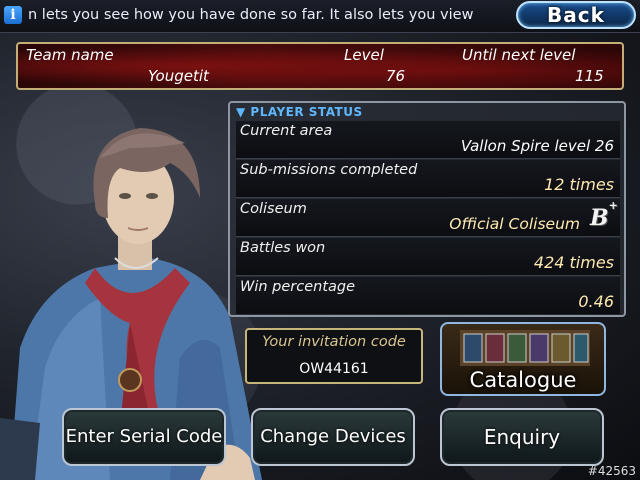  Describe the element at coordinates (611, 471) in the screenshot. I see `watermark: #42563` at that location.